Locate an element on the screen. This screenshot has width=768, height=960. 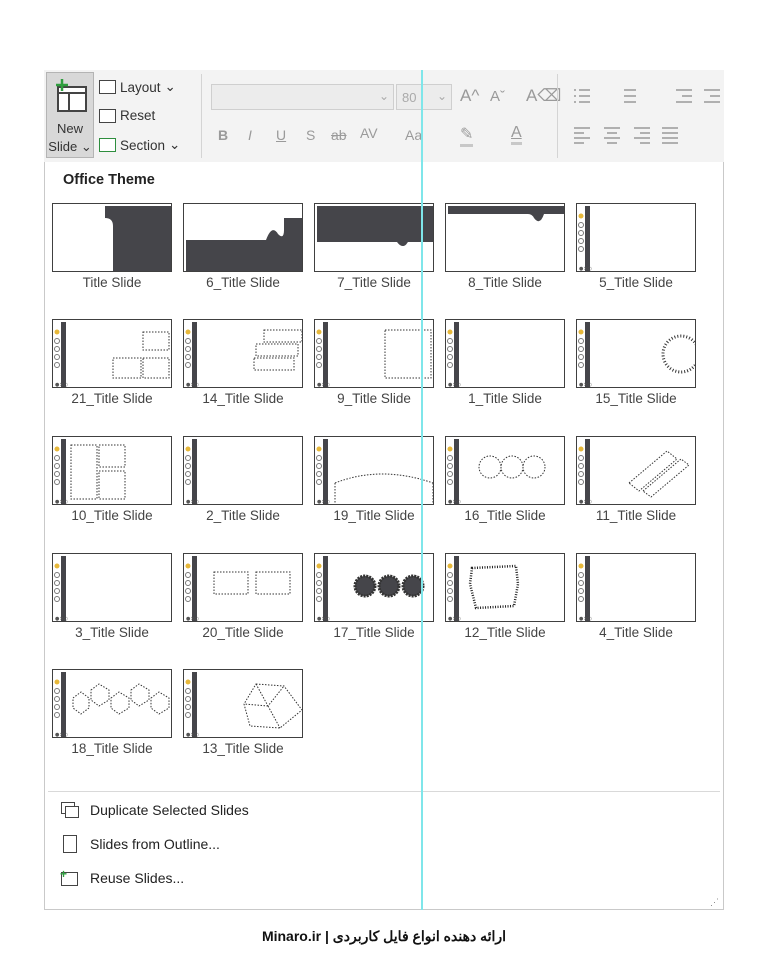
paragraph-tools is located at coordinates (647, 116).